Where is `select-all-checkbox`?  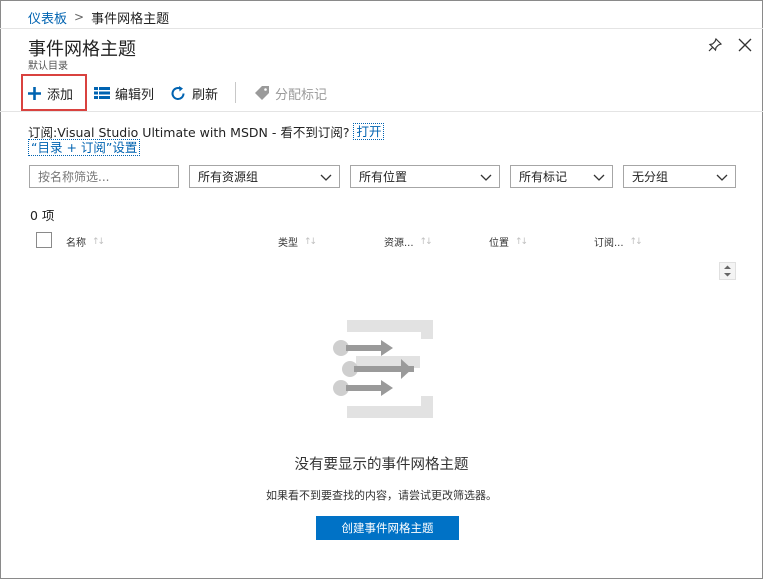
select-all-checkbox is located at coordinates (44, 240).